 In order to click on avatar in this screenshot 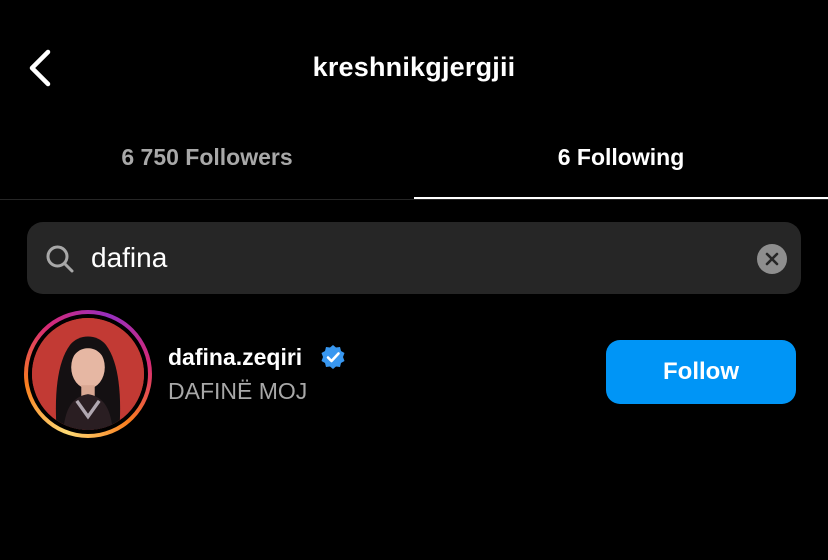, I will do `click(88, 374)`.